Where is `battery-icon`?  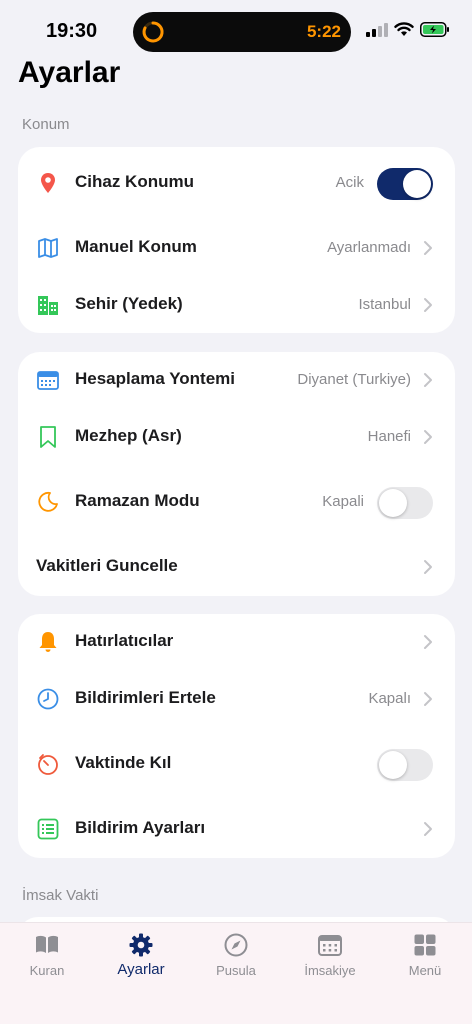
battery-icon is located at coordinates (434, 29).